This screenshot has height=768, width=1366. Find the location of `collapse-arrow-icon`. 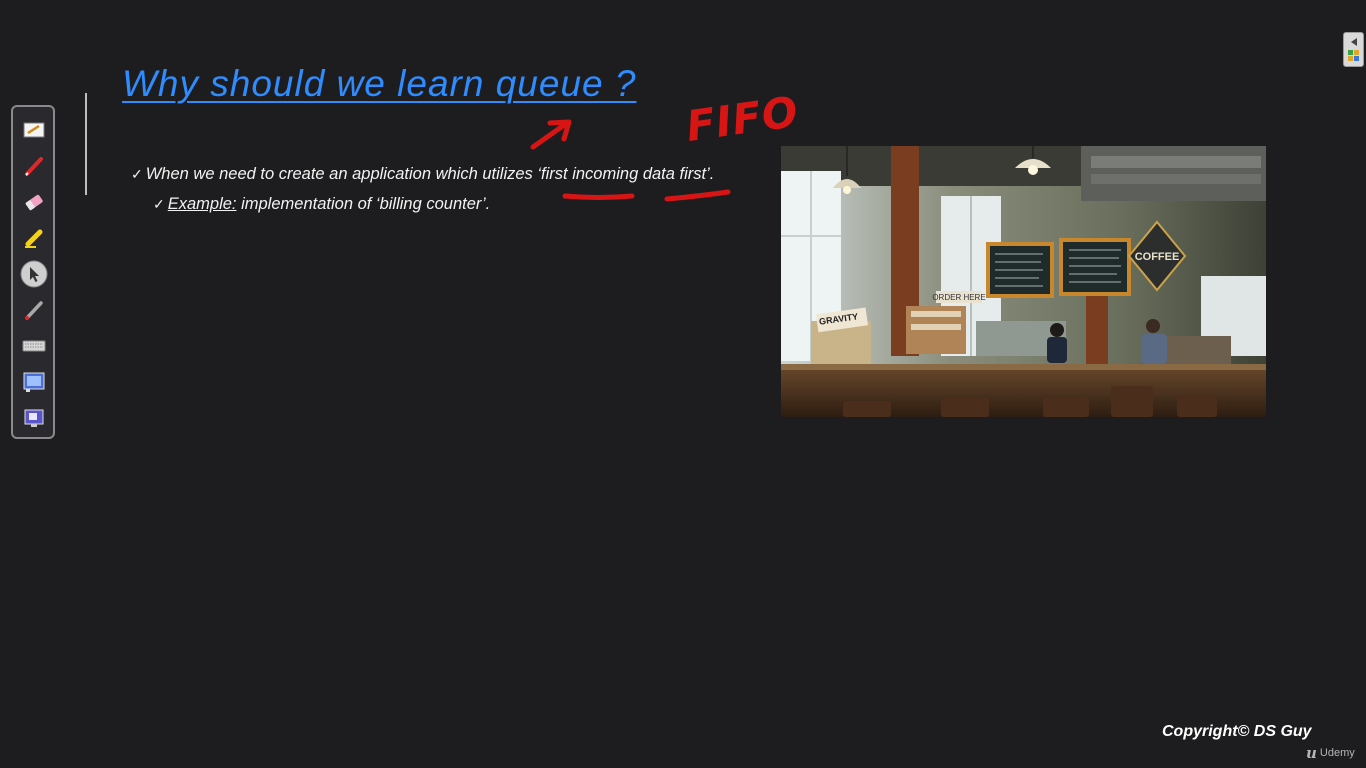

collapse-arrow-icon is located at coordinates (1354, 42).